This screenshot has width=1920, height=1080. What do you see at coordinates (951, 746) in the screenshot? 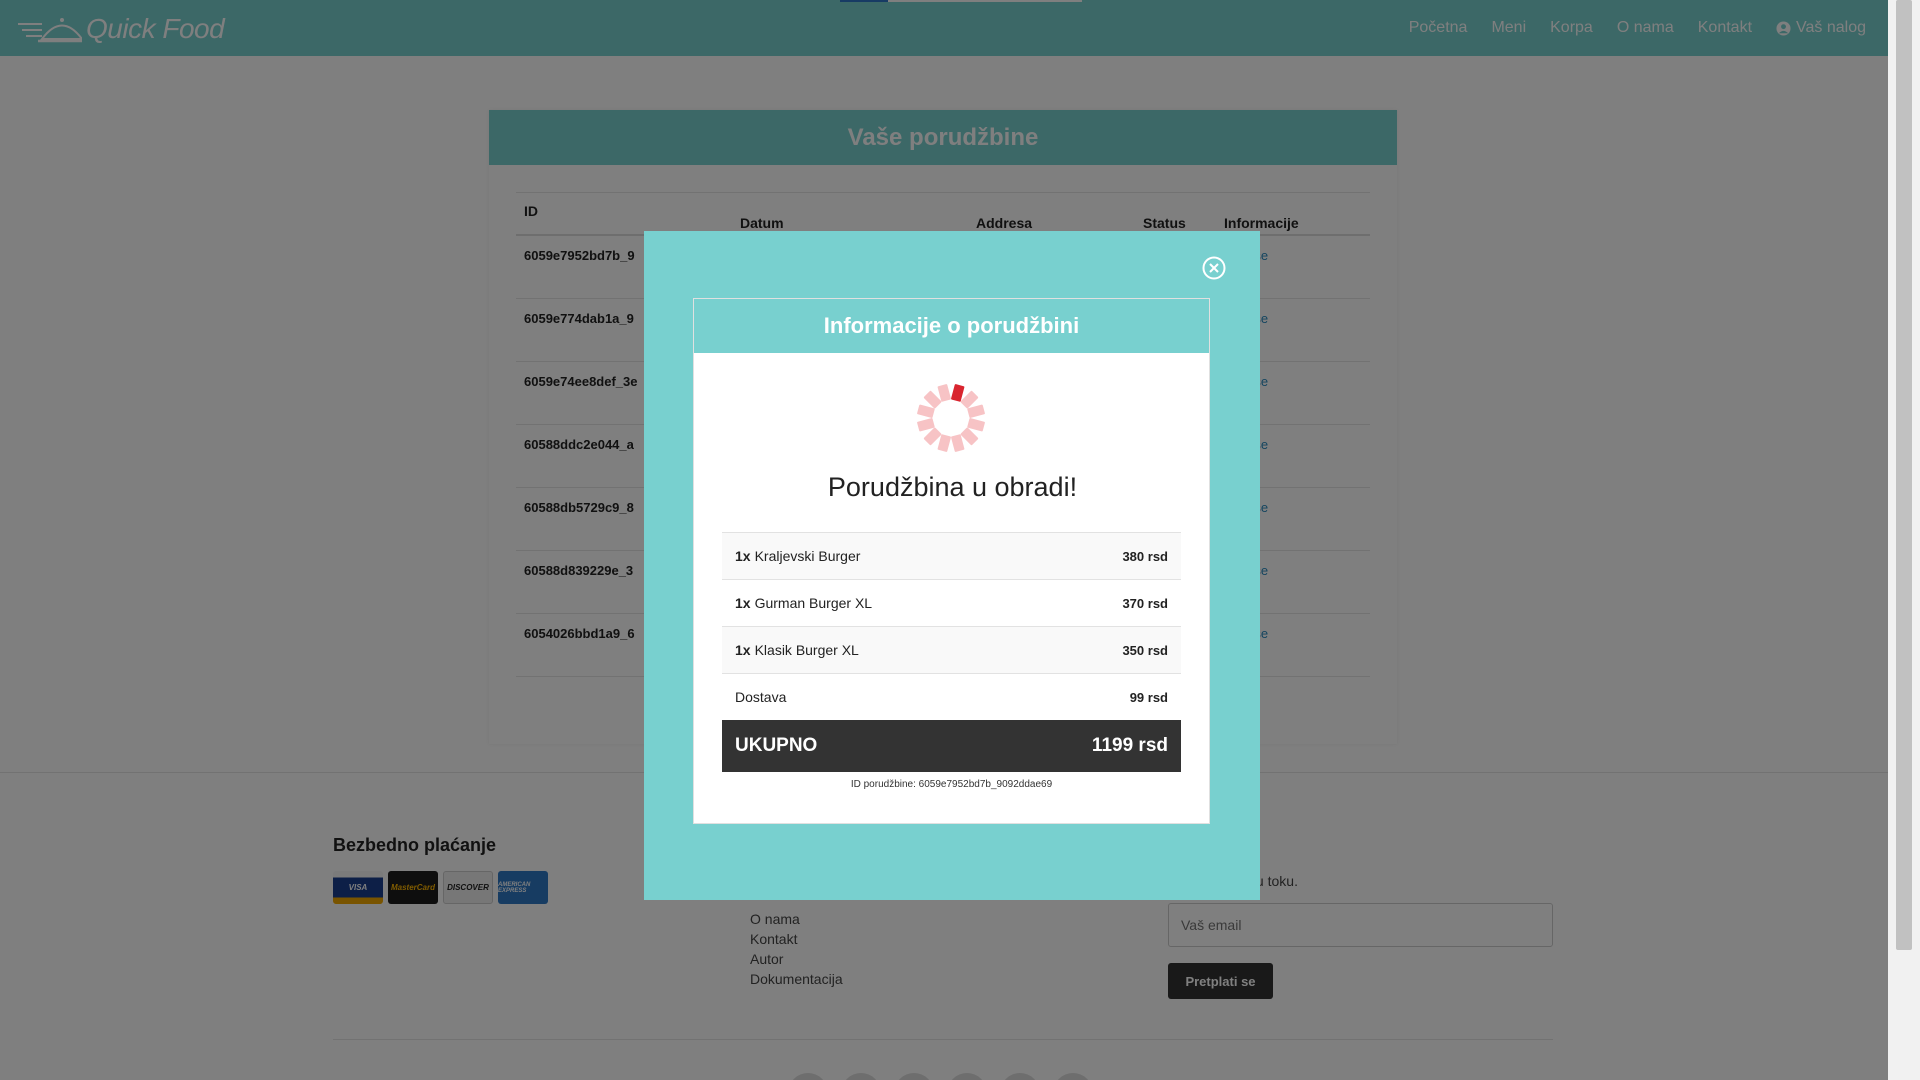
I see `total-row: UKUPNO 1199 rsd` at bounding box center [951, 746].